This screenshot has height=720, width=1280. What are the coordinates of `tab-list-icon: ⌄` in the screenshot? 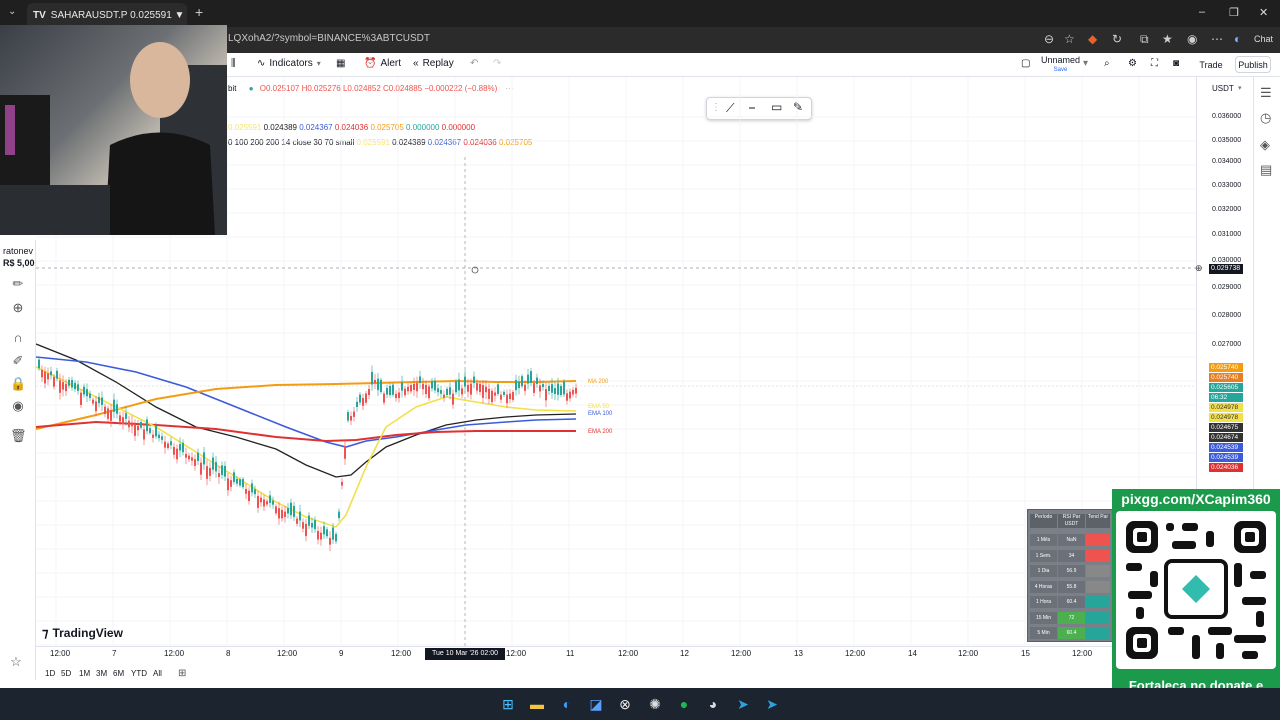 It's located at (12, 11).